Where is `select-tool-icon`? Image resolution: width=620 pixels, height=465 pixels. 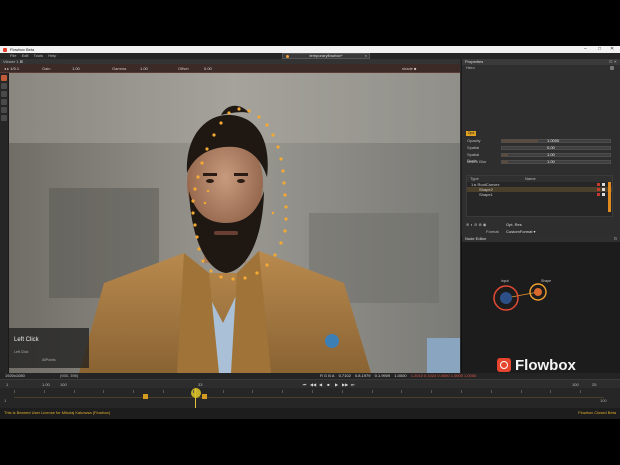
select-tool-icon is located at coordinates (4, 78).